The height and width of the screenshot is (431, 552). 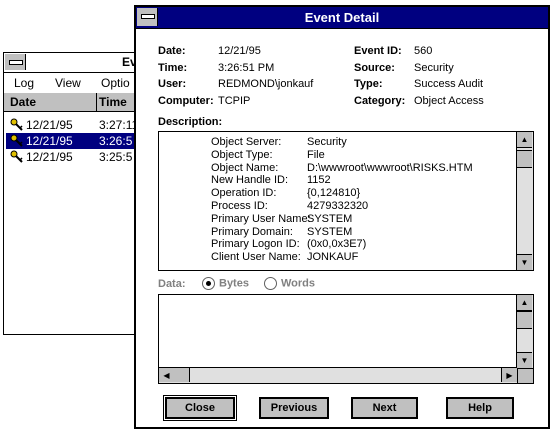 What do you see at coordinates (173, 68) in the screenshot?
I see `time-label: Time:` at bounding box center [173, 68].